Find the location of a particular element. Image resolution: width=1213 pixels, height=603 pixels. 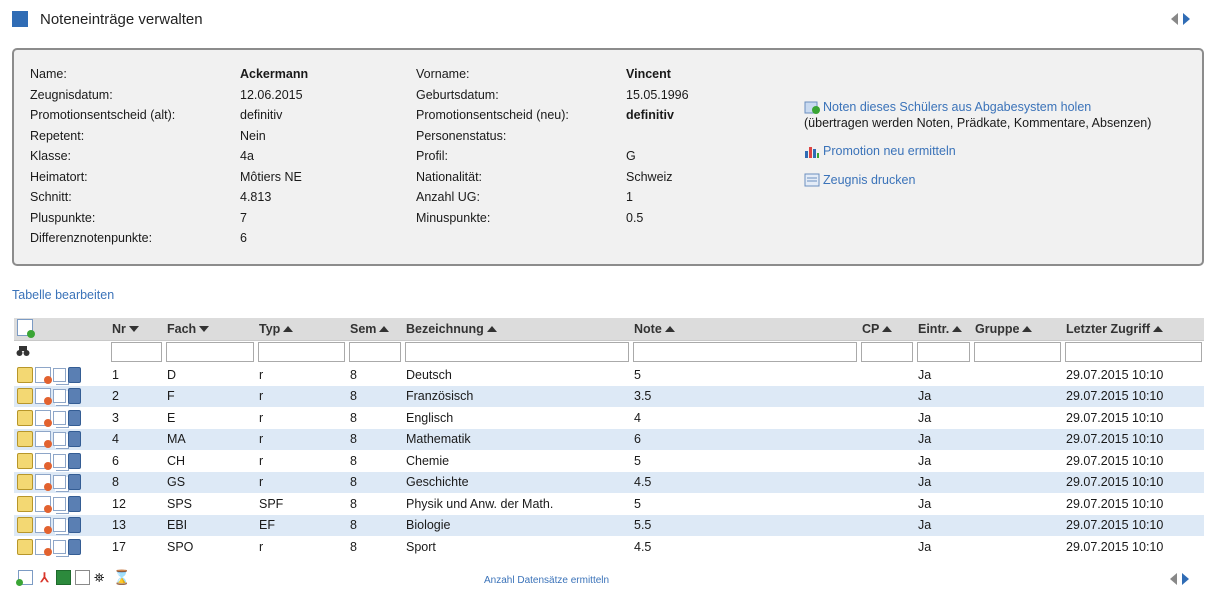

info-label: Geburtsdatum: is located at coordinates (457, 94).